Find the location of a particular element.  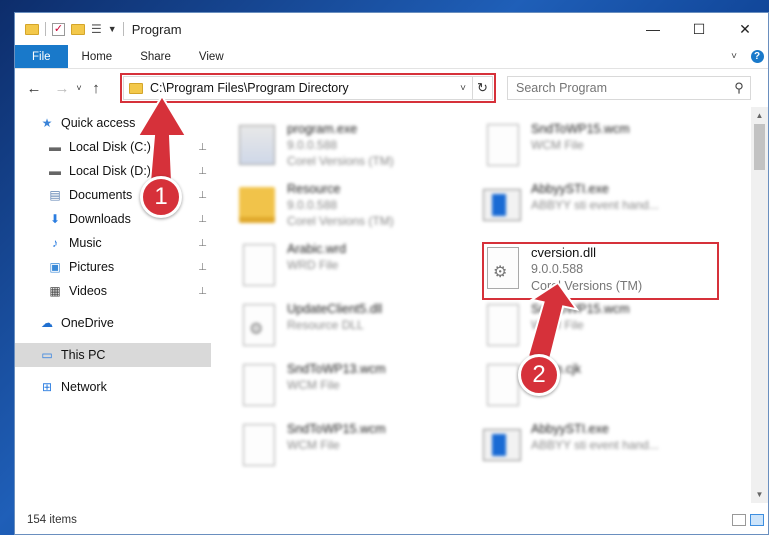

sidebar-item-this-pc: ▭ This PC is located at coordinates (113, 355).